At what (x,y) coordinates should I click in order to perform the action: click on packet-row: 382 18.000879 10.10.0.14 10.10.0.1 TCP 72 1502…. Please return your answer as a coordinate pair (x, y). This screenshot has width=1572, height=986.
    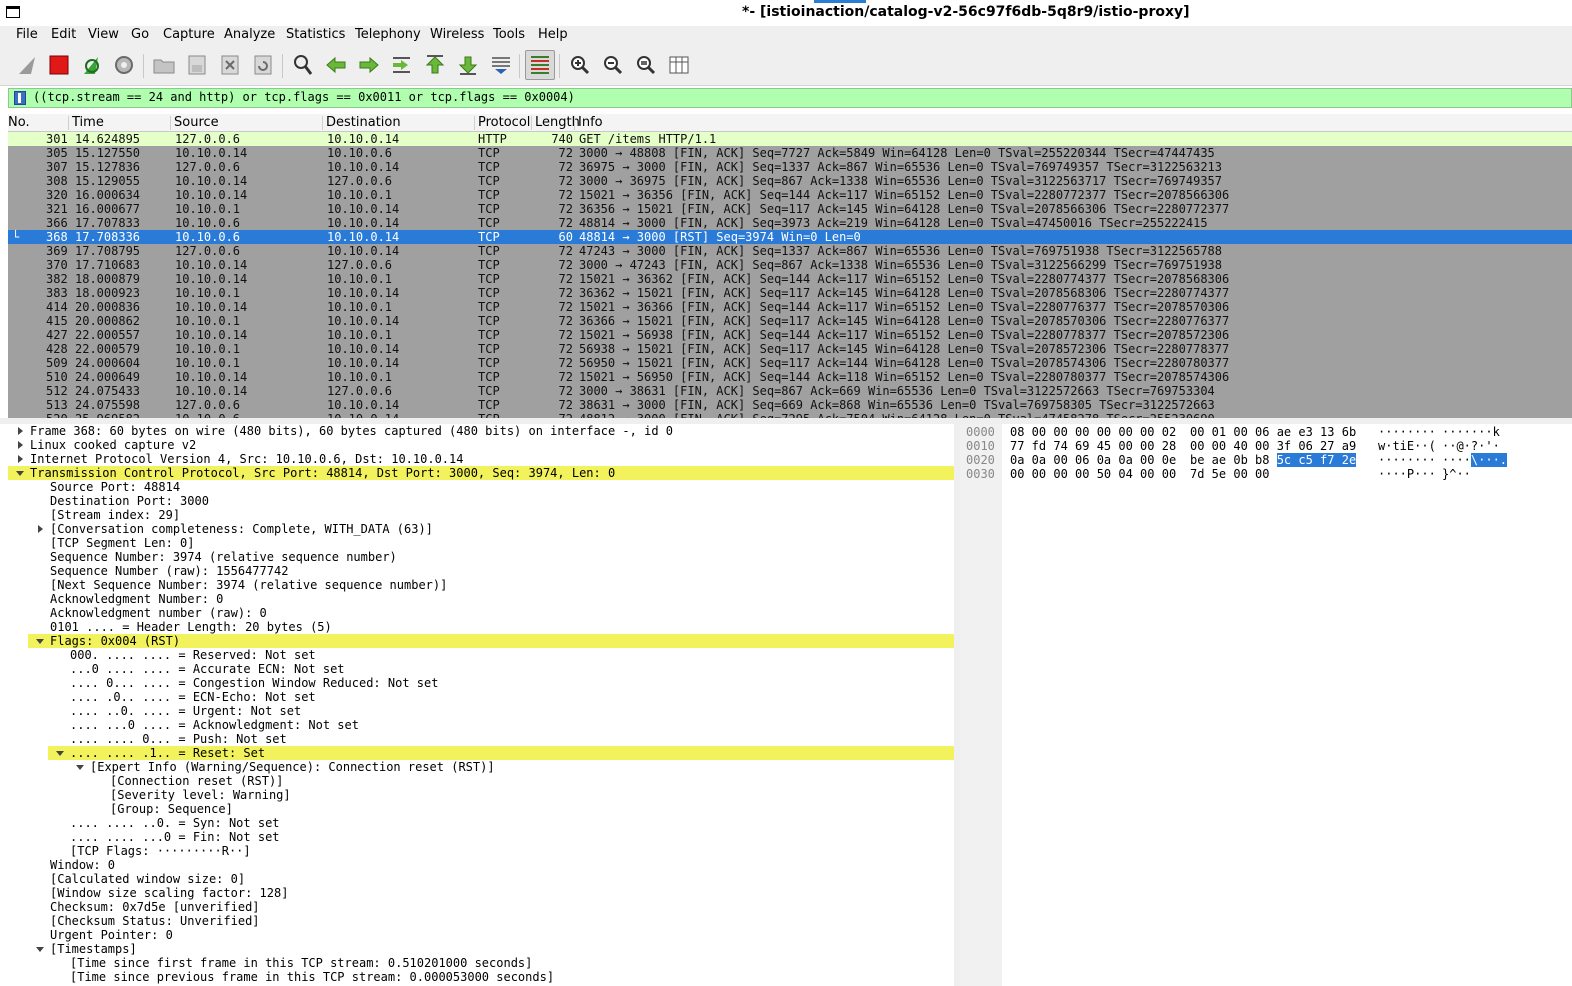
    Looking at the image, I should click on (790, 279).